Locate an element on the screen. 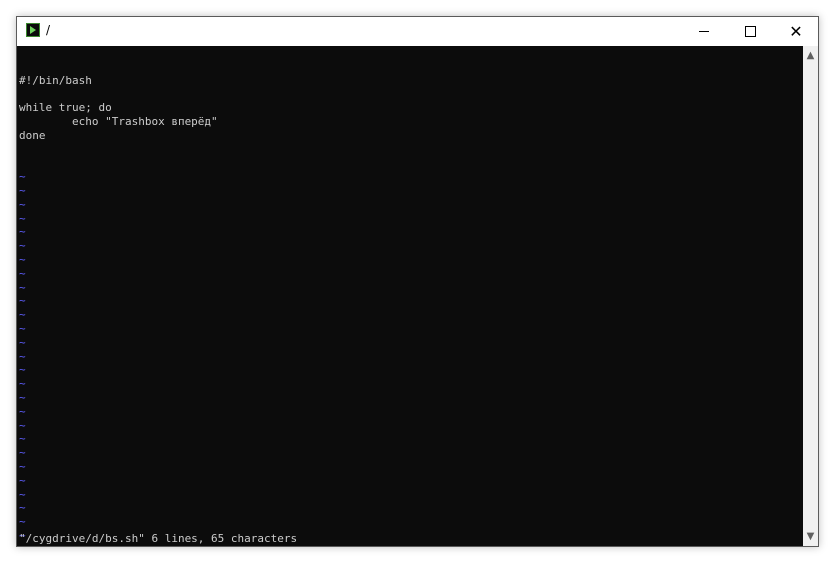 The width and height of the screenshot is (840, 569). close-icon: ✕ is located at coordinates (796, 31).